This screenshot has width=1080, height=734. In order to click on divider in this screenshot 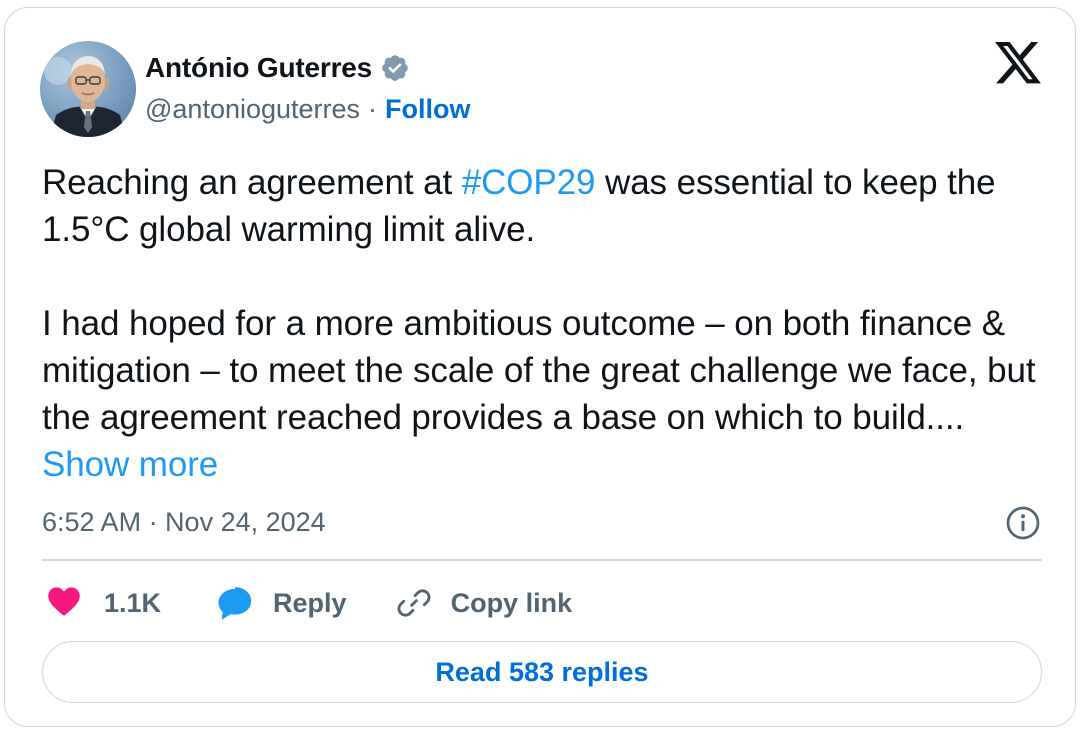, I will do `click(542, 560)`.